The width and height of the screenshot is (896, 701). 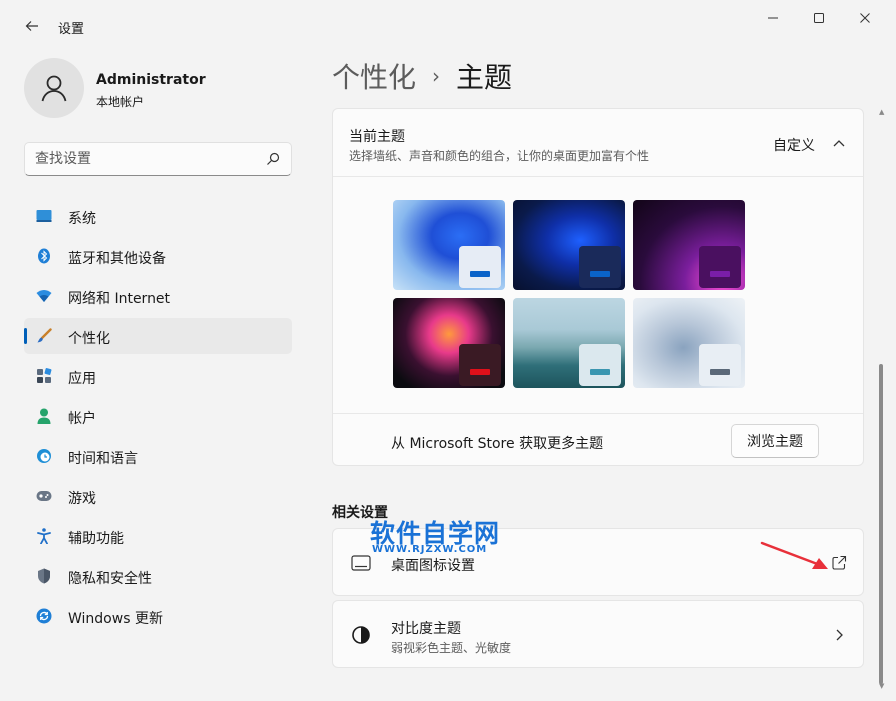 What do you see at coordinates (497, 444) in the screenshot?
I see `store-label: 从 Microsoft Store 获取更多主题` at bounding box center [497, 444].